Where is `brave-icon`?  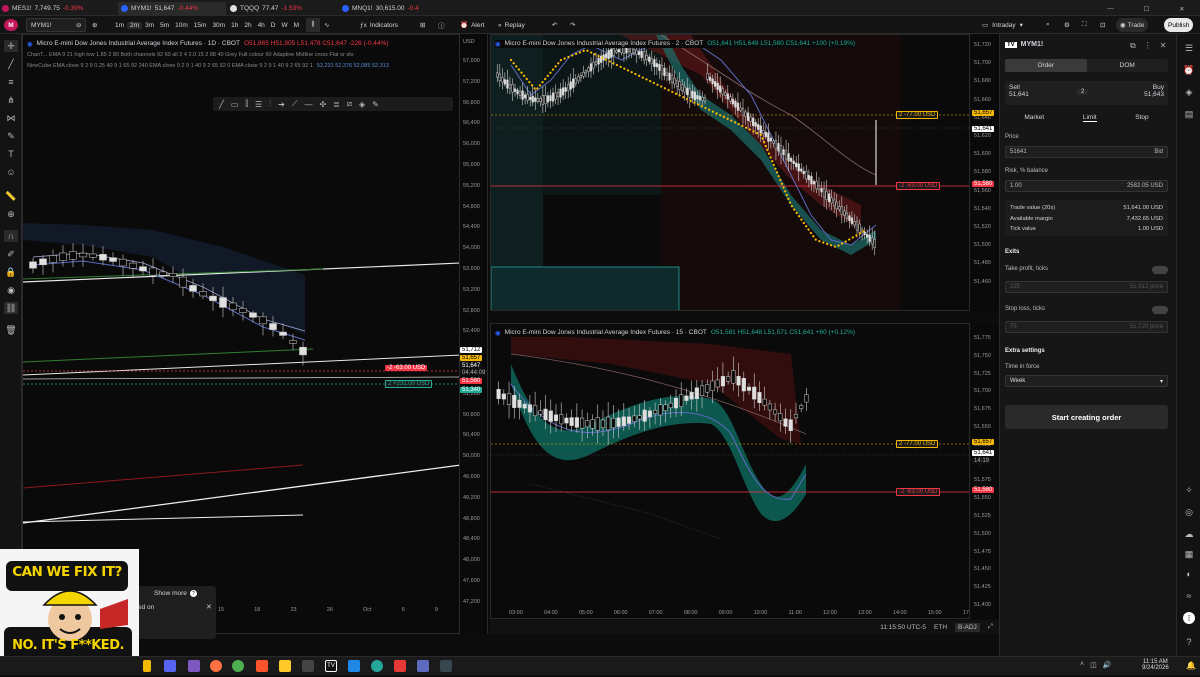 brave-icon is located at coordinates (262, 666).